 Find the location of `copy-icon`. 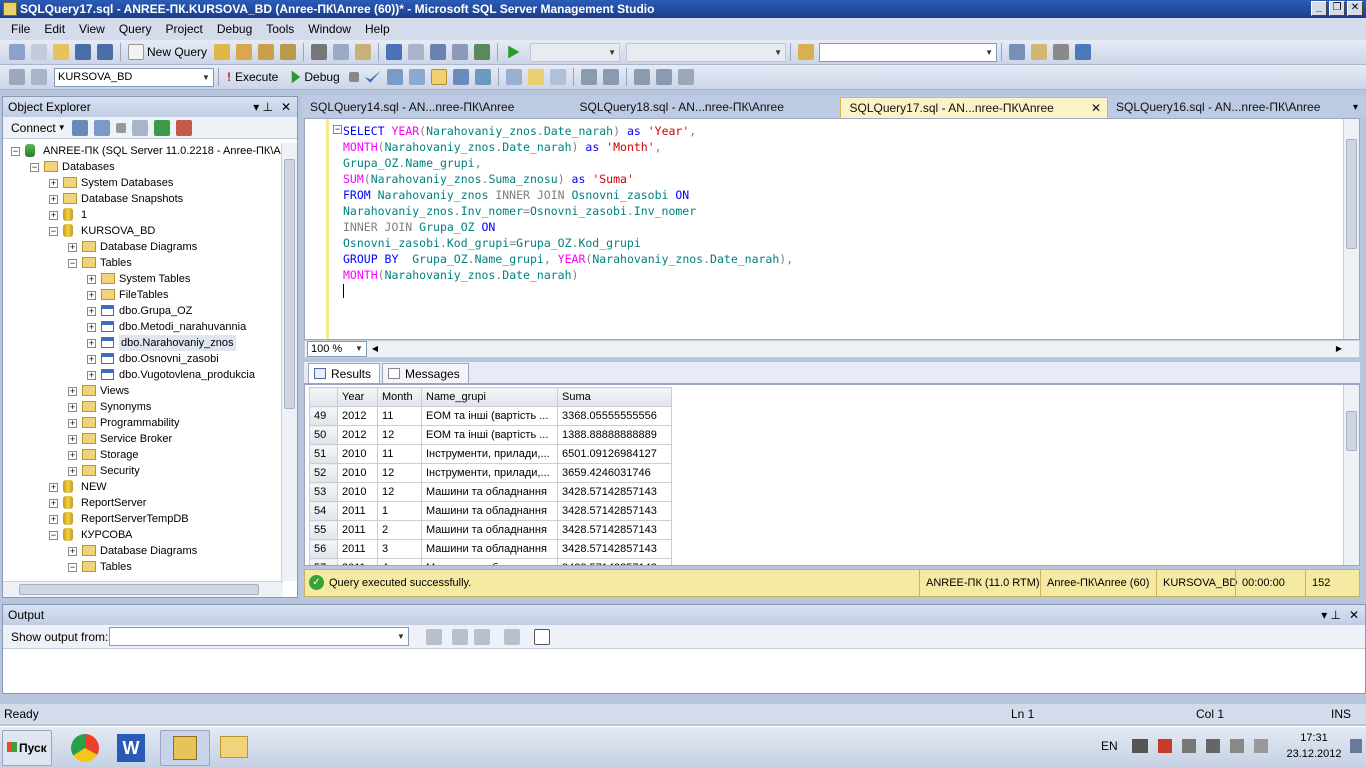

copy-icon is located at coordinates (341, 52).